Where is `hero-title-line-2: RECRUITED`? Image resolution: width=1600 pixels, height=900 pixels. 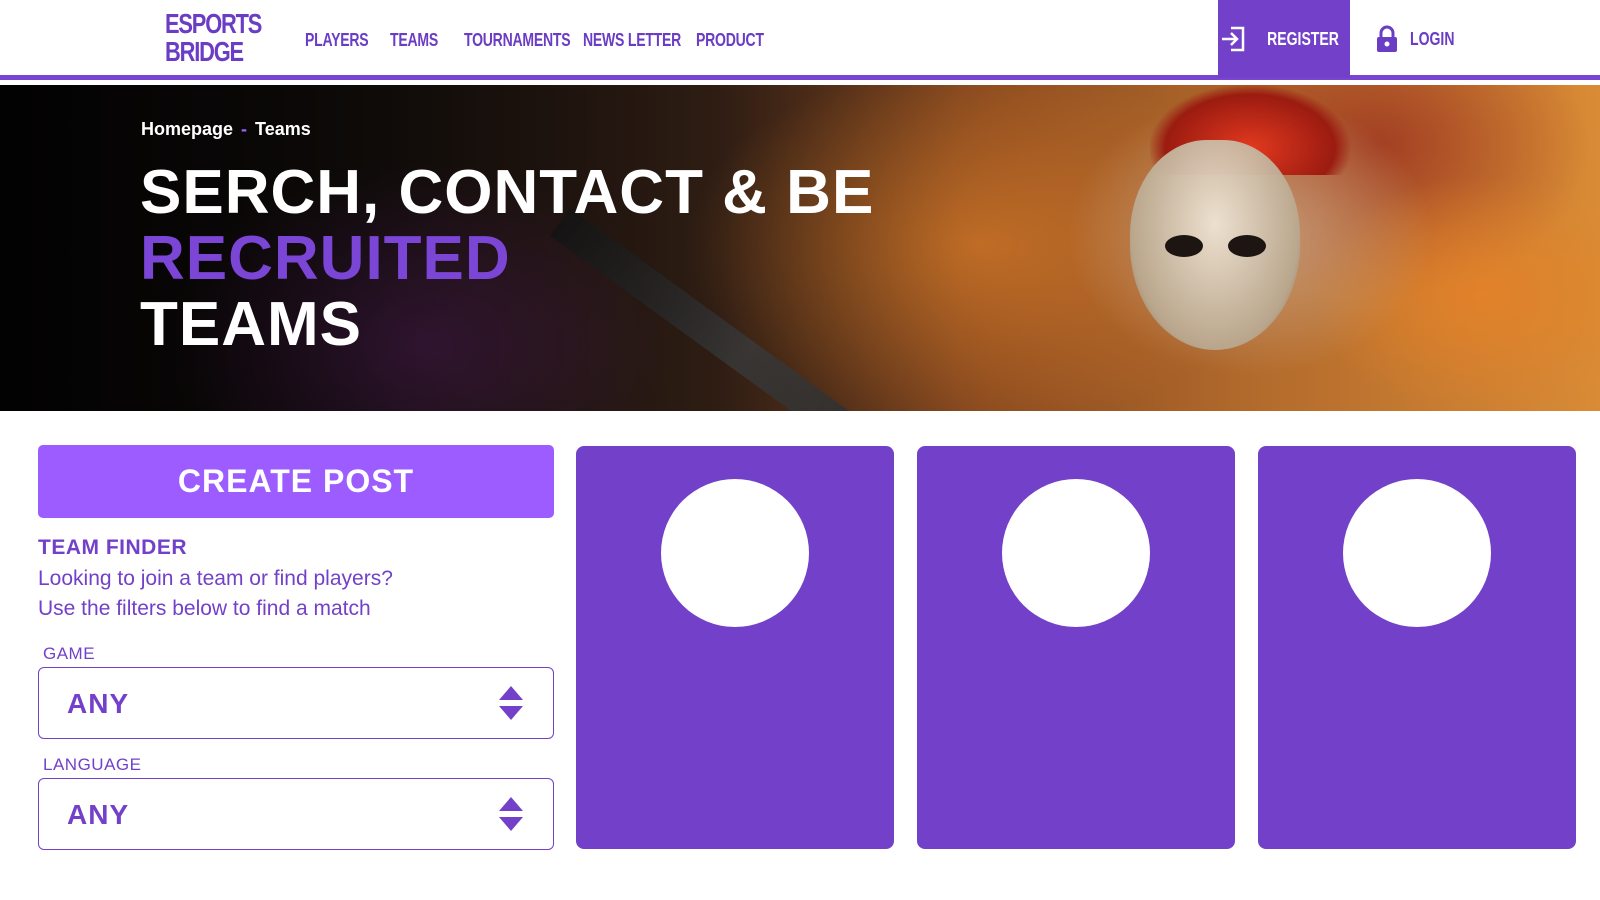 hero-title-line-2: RECRUITED is located at coordinates (325, 258).